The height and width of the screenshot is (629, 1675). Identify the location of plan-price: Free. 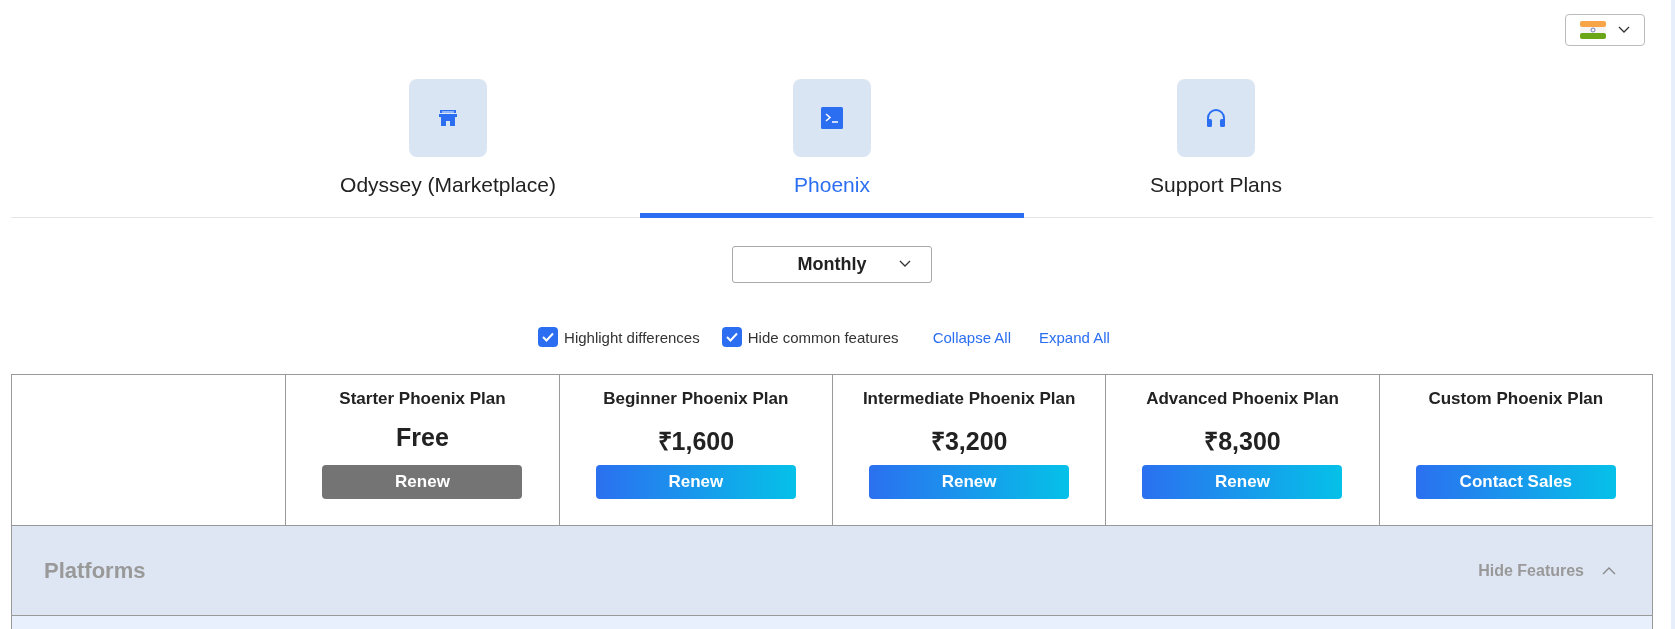
(422, 437).